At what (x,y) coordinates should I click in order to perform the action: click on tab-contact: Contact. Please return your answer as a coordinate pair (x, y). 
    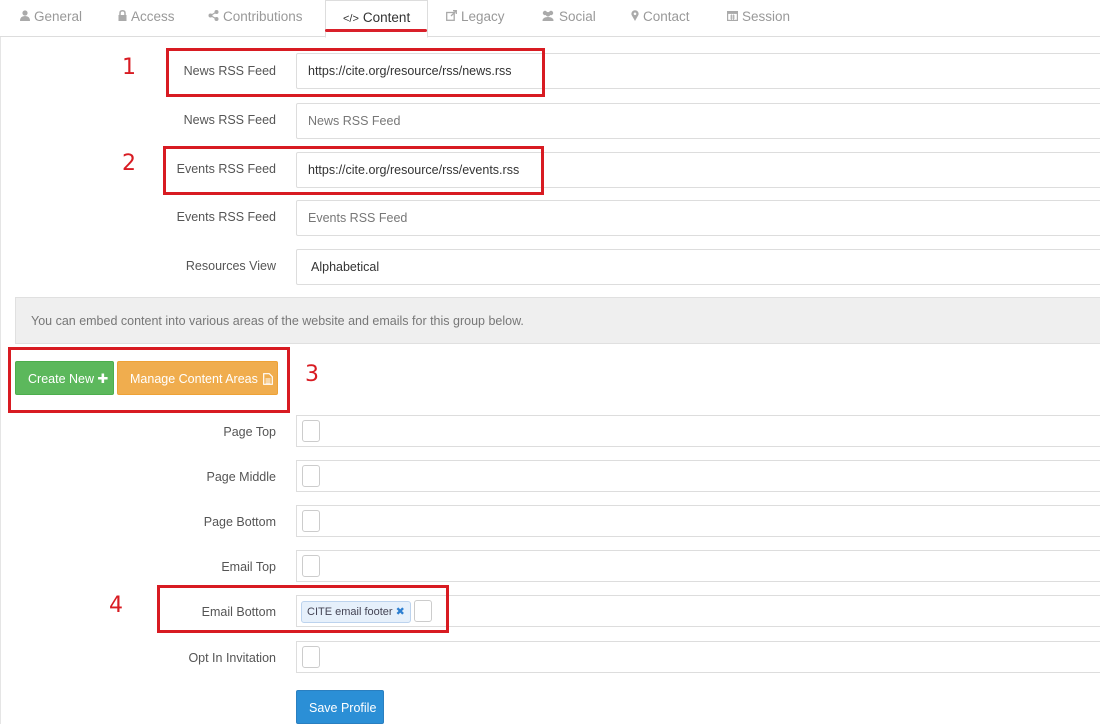
    Looking at the image, I should click on (660, 17).